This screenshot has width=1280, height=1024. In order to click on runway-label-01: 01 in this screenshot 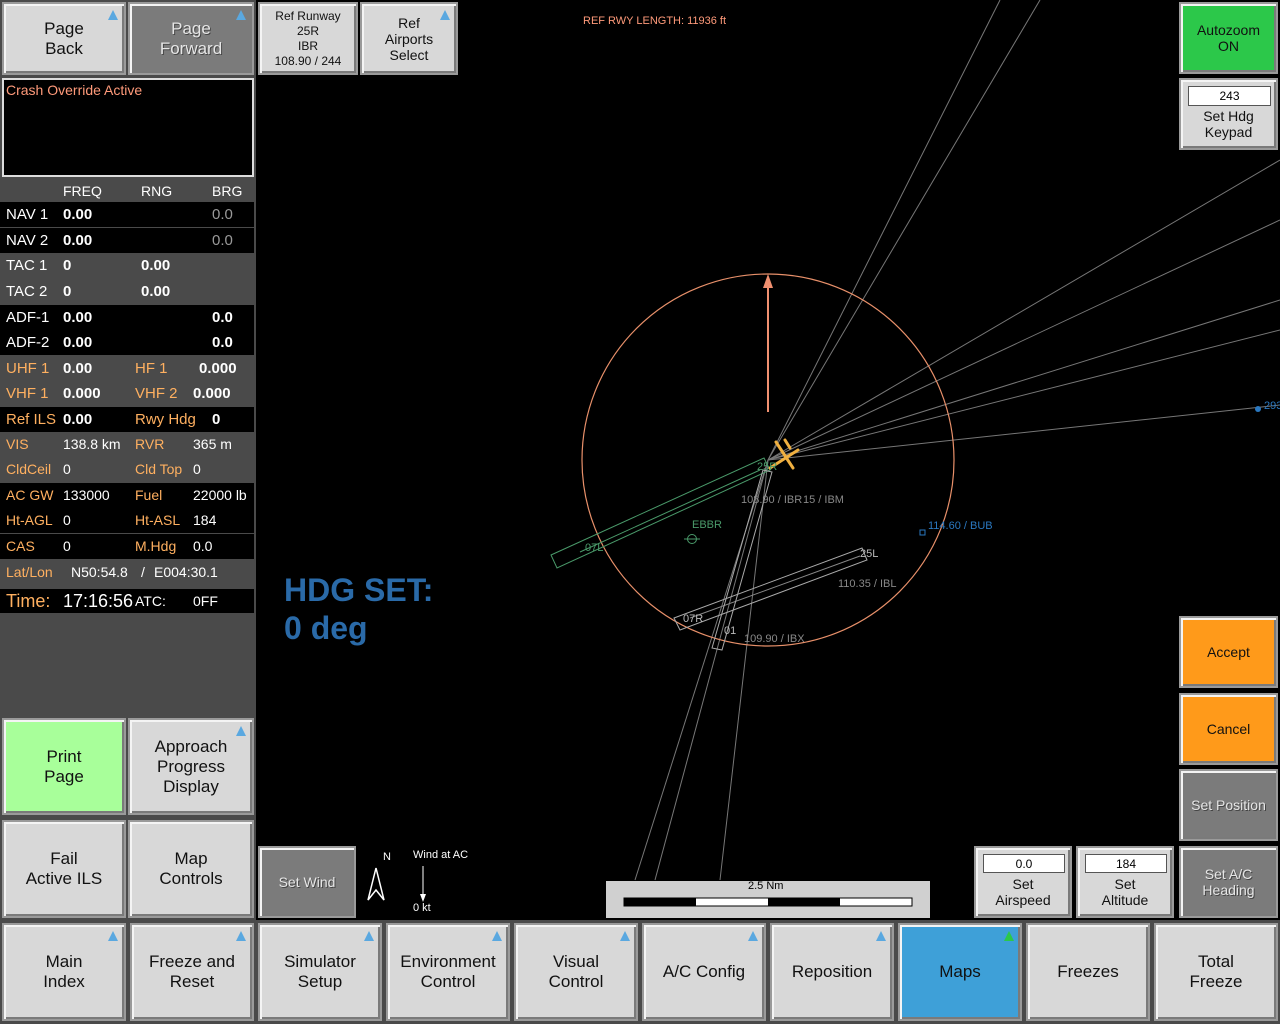, I will do `click(730, 631)`.